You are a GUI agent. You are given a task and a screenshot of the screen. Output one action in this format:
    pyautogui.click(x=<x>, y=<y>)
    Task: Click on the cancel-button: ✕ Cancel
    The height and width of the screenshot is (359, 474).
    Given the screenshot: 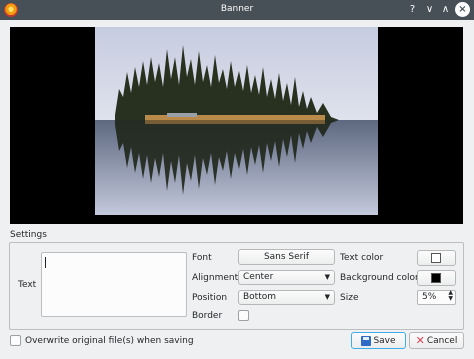 What is the action you would take?
    pyautogui.click(x=436, y=340)
    